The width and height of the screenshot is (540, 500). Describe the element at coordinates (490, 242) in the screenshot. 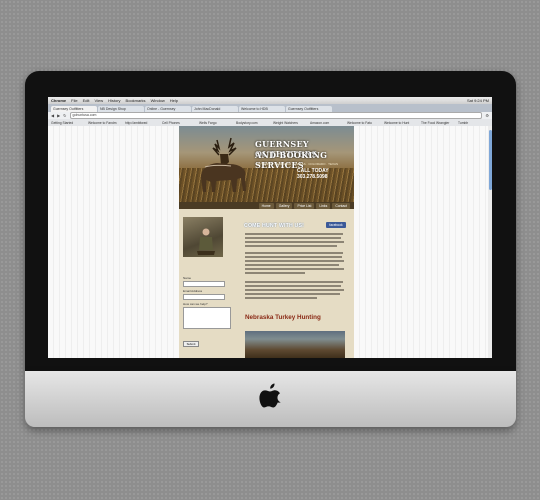

I see `vertical-scrollbar` at that location.